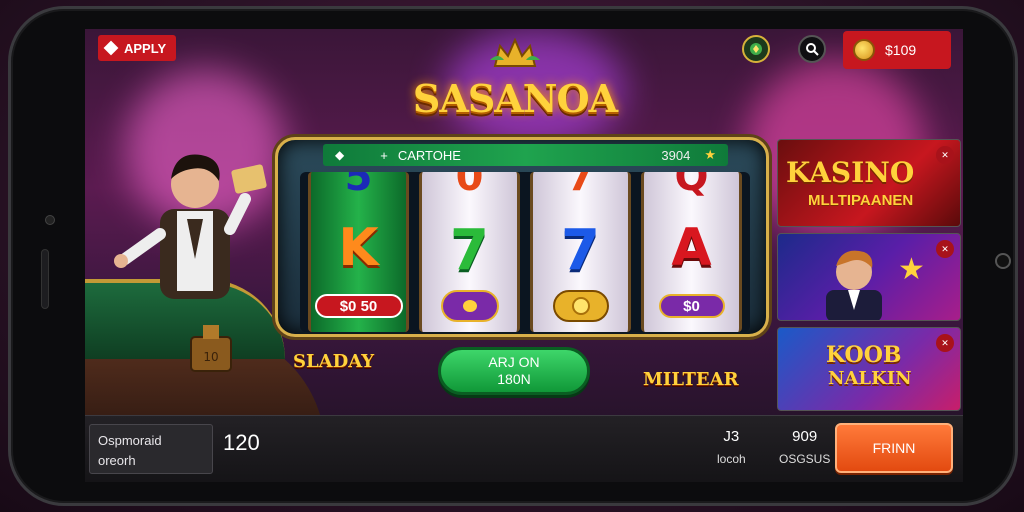 This screenshot has width=1024, height=512. Describe the element at coordinates (514, 362) in the screenshot. I see `spin-label-1: ARJ ON` at that location.